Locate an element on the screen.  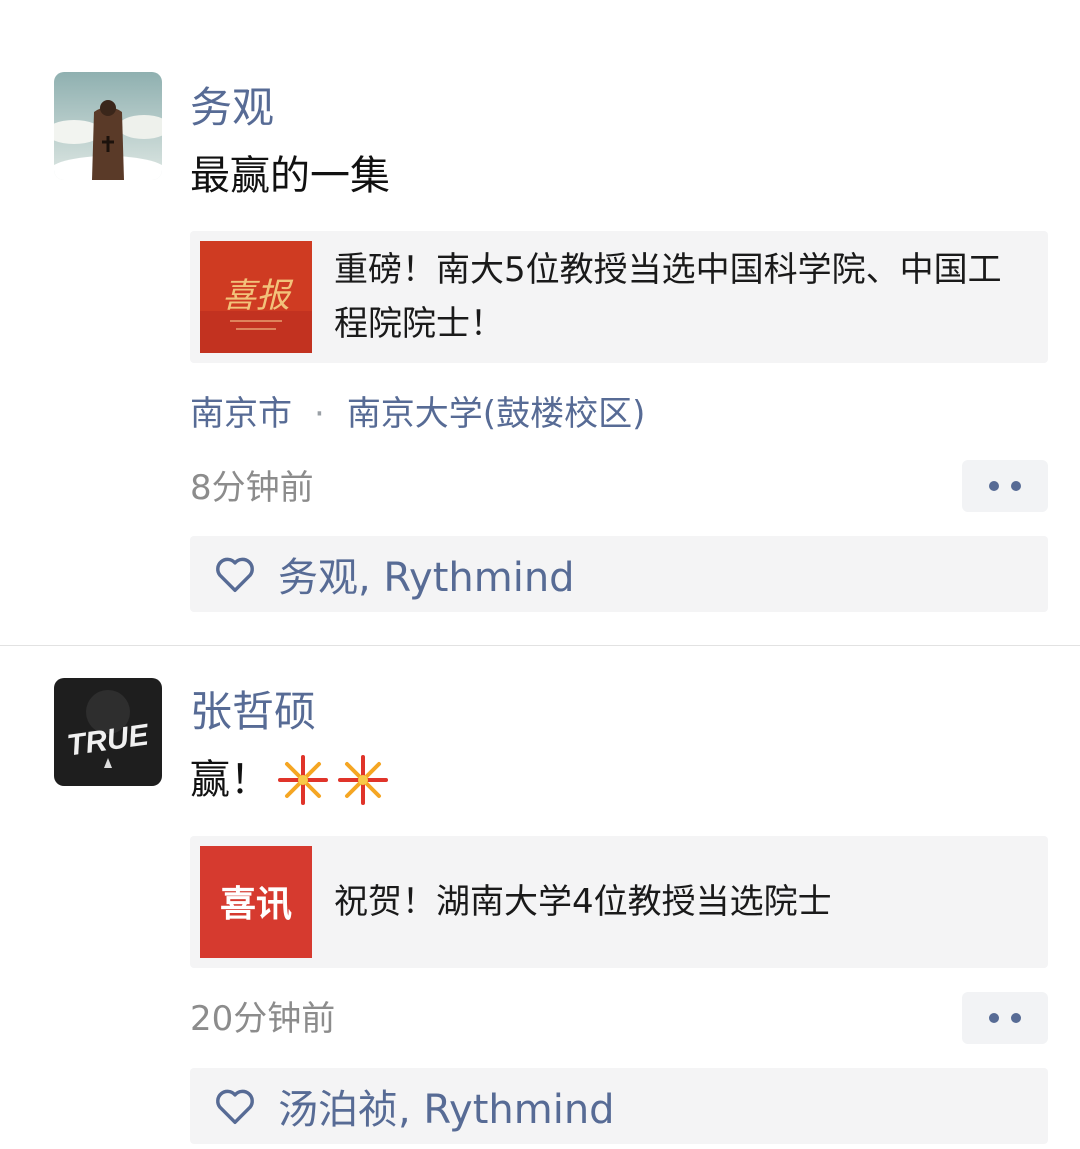
post-text: 赢！ is located at coordinates (290, 780).